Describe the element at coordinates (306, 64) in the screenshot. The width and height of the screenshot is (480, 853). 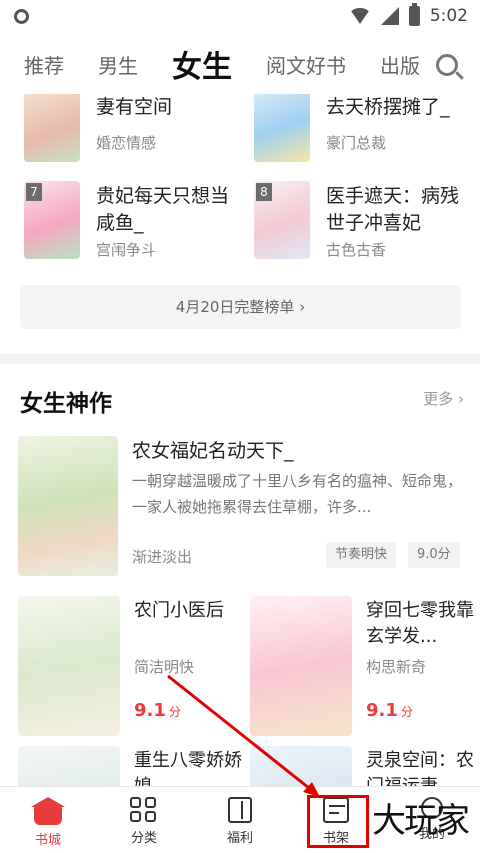
I see `tab-good-books: 阅文好书` at that location.